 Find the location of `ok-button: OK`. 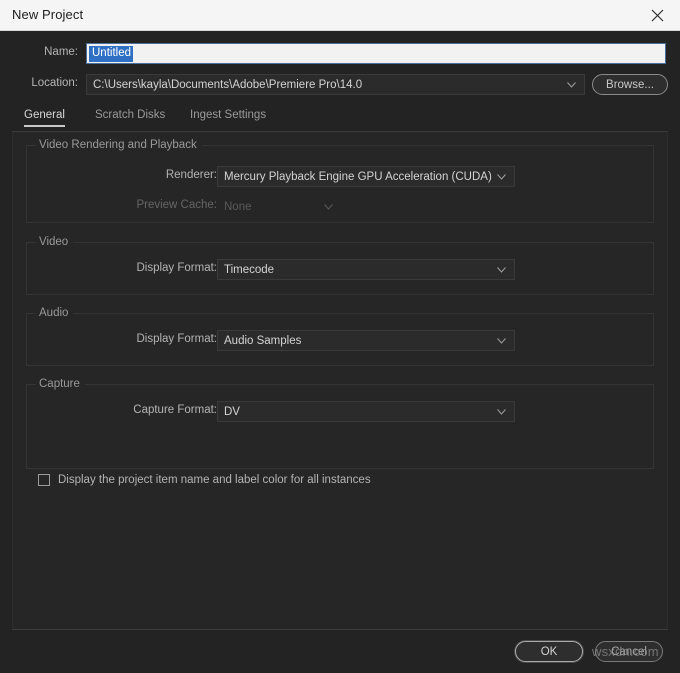

ok-button: OK is located at coordinates (549, 651).